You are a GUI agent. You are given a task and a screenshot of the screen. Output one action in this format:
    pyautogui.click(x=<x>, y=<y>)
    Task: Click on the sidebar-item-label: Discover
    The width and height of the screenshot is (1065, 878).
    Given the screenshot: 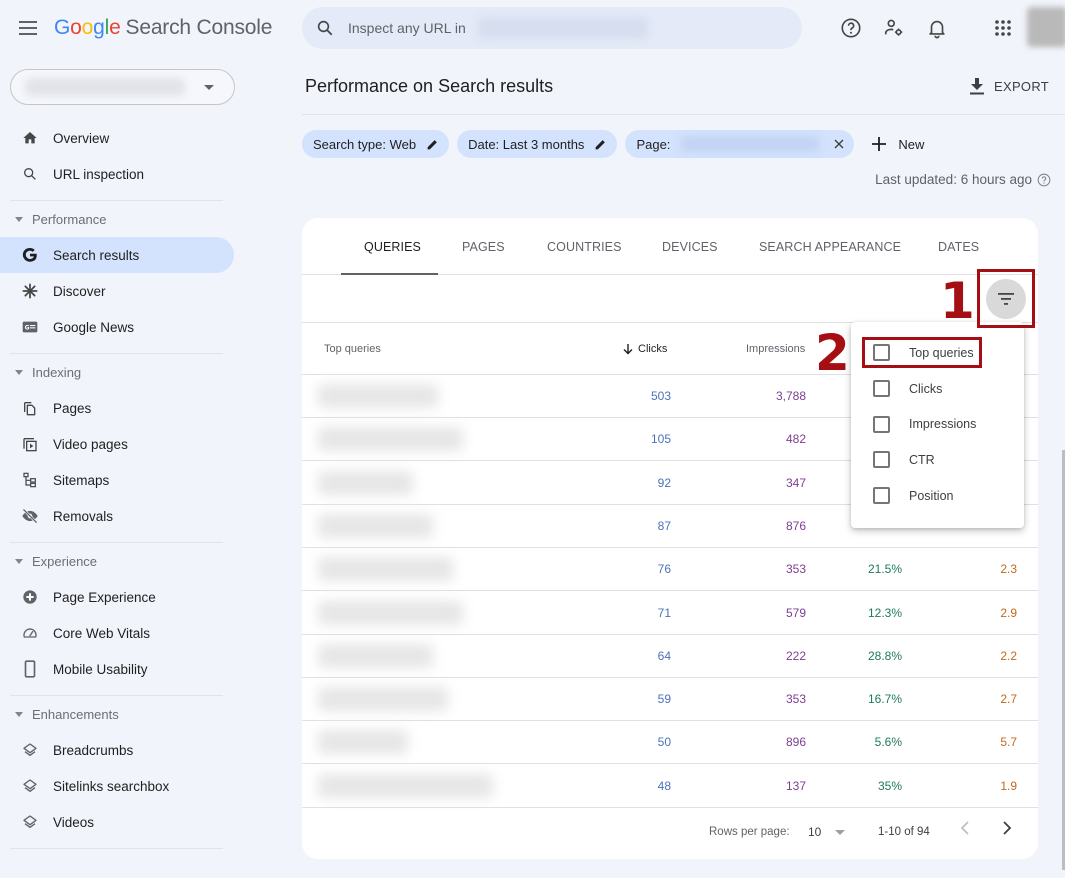 What is the action you would take?
    pyautogui.click(x=79, y=291)
    